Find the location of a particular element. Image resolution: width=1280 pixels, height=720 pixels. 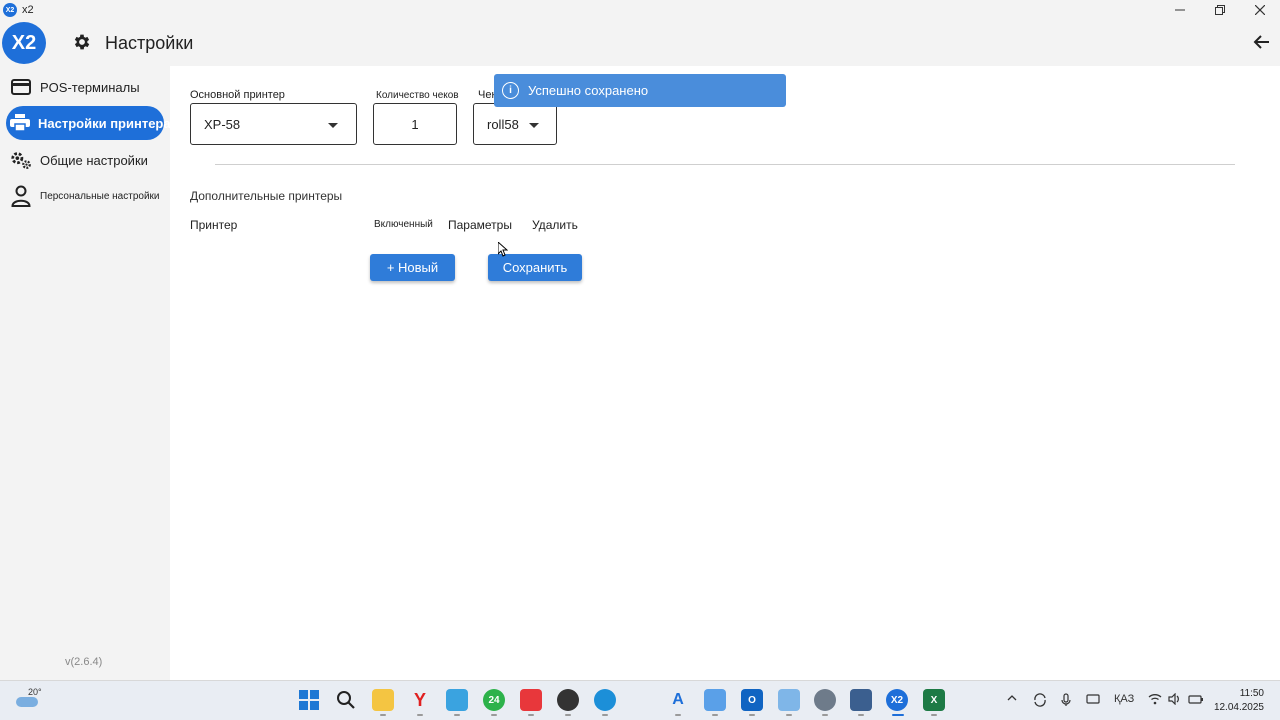

printer-icon is located at coordinates (20, 123).